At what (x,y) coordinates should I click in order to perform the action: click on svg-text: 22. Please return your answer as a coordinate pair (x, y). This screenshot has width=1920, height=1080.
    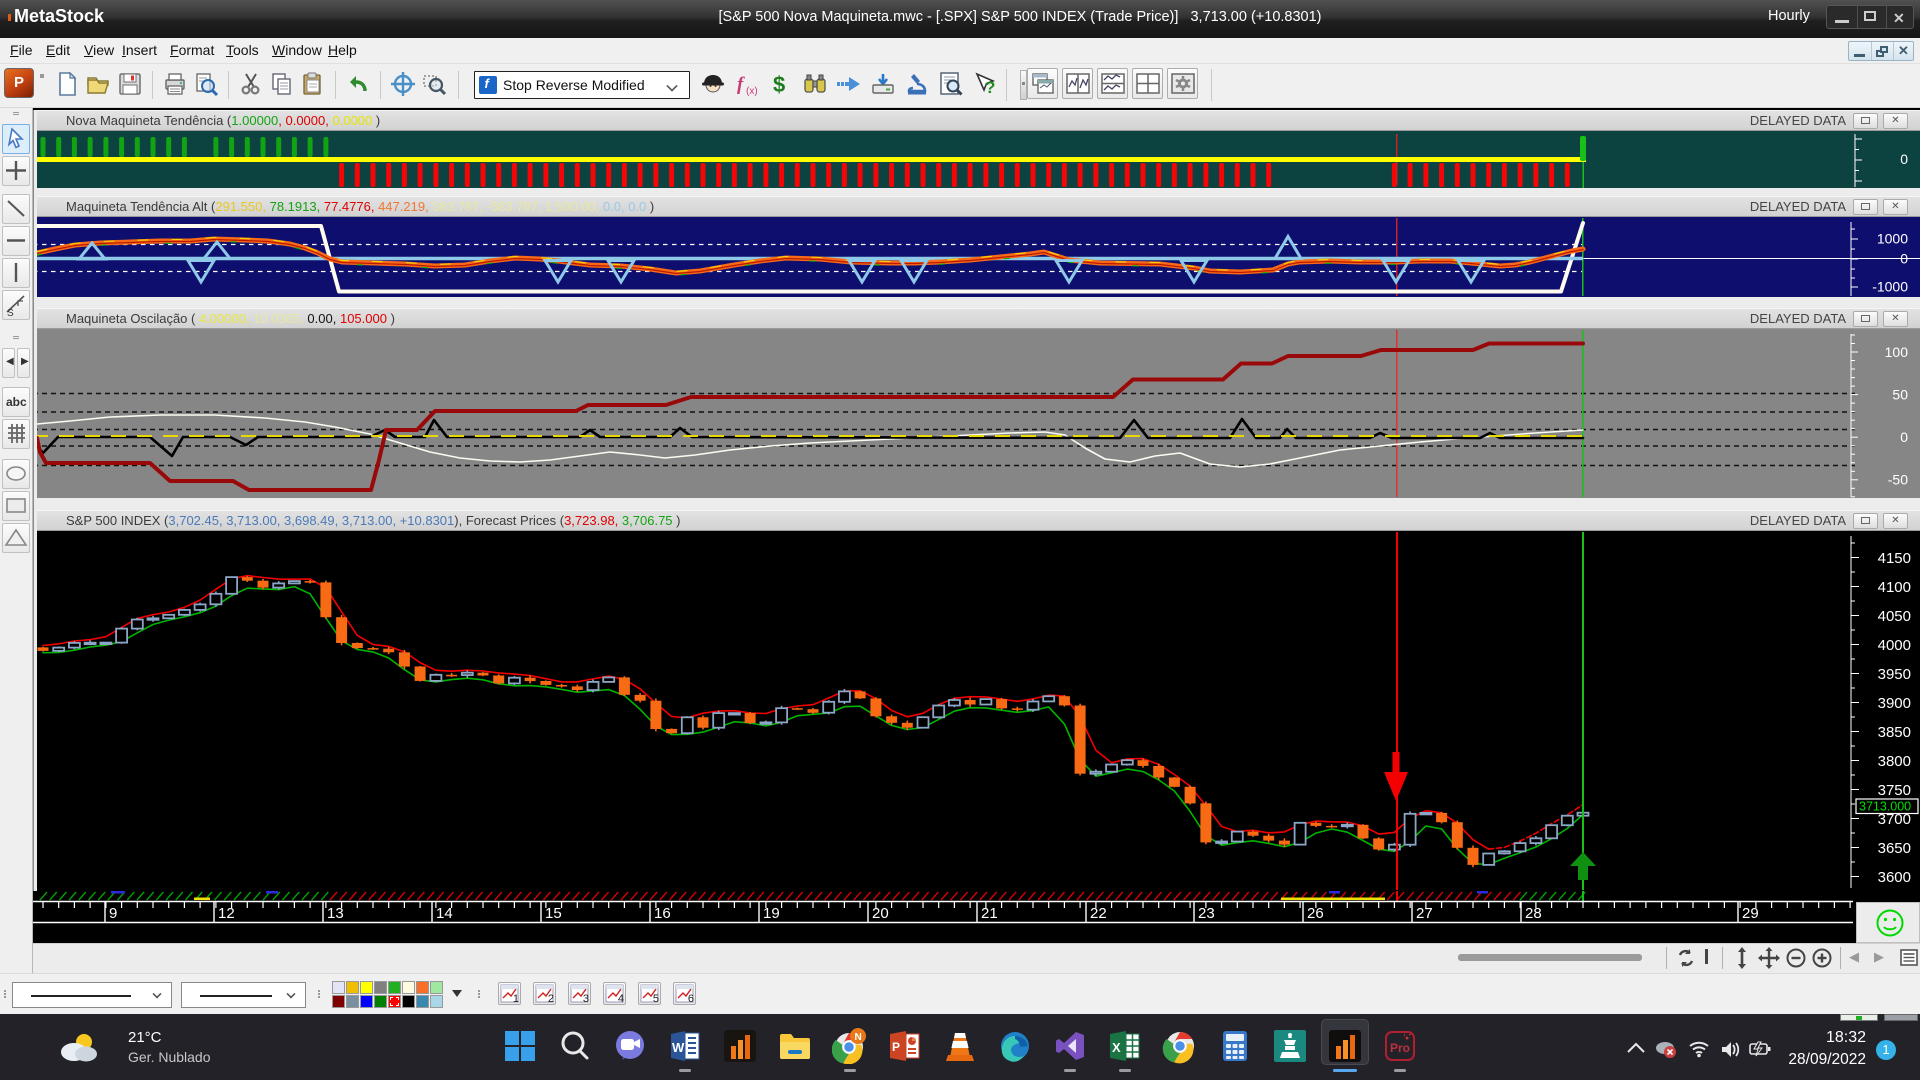
    Looking at the image, I should click on (1098, 913).